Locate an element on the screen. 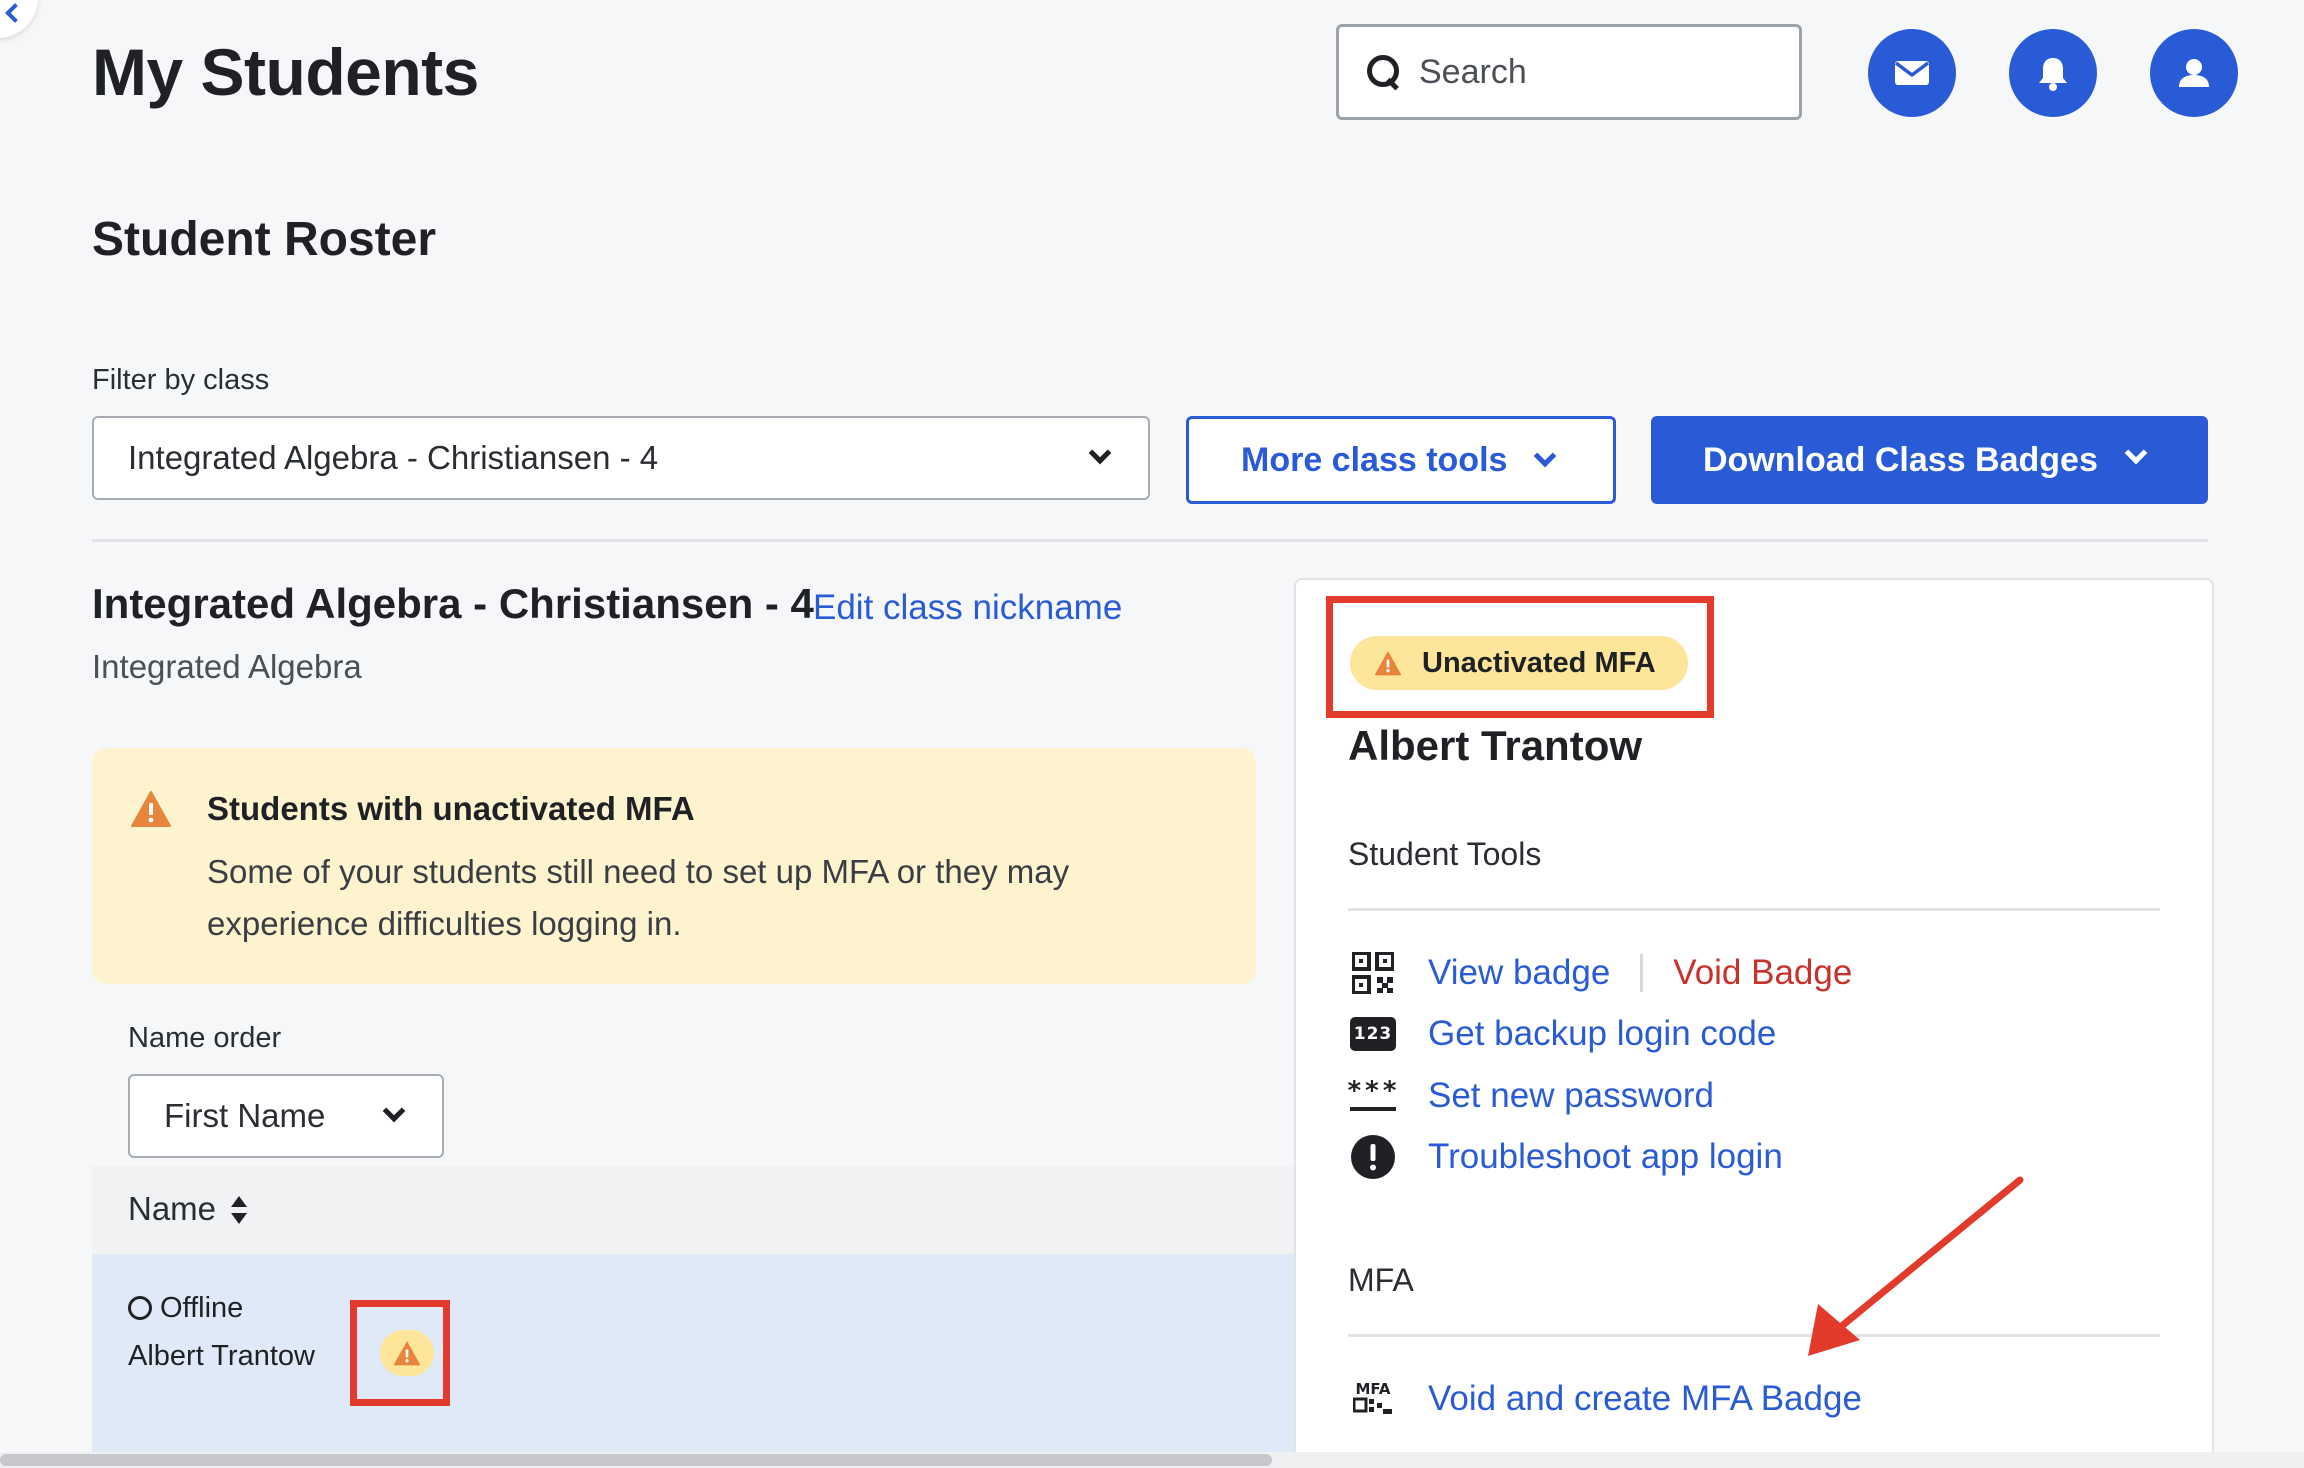 The width and height of the screenshot is (2304, 1468). filter-label: Filter by class is located at coordinates (181, 380).